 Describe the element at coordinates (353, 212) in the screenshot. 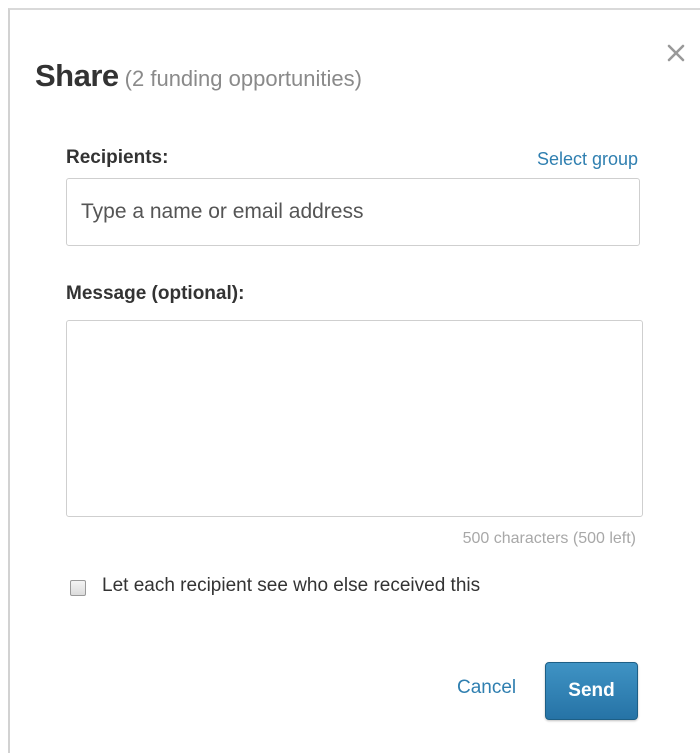

I see `recipients-input` at that location.